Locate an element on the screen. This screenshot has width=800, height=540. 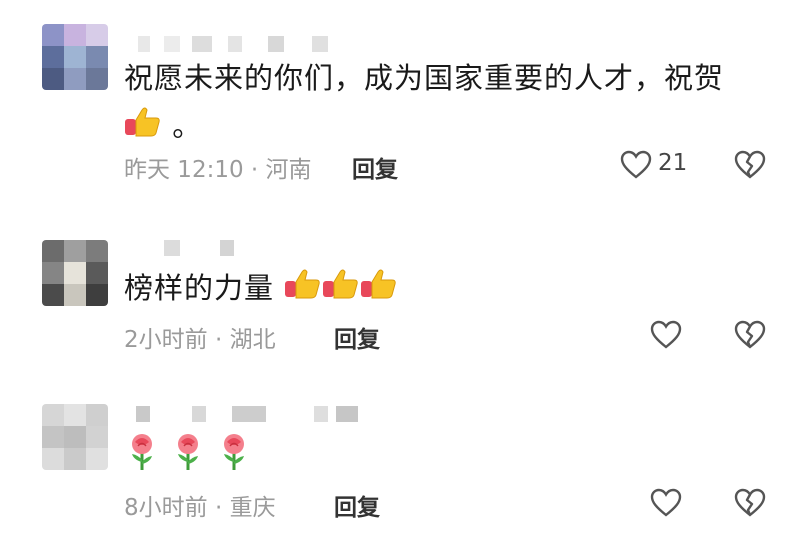
comment-meta: 8小时前 · 重庆 is located at coordinates (200, 505).